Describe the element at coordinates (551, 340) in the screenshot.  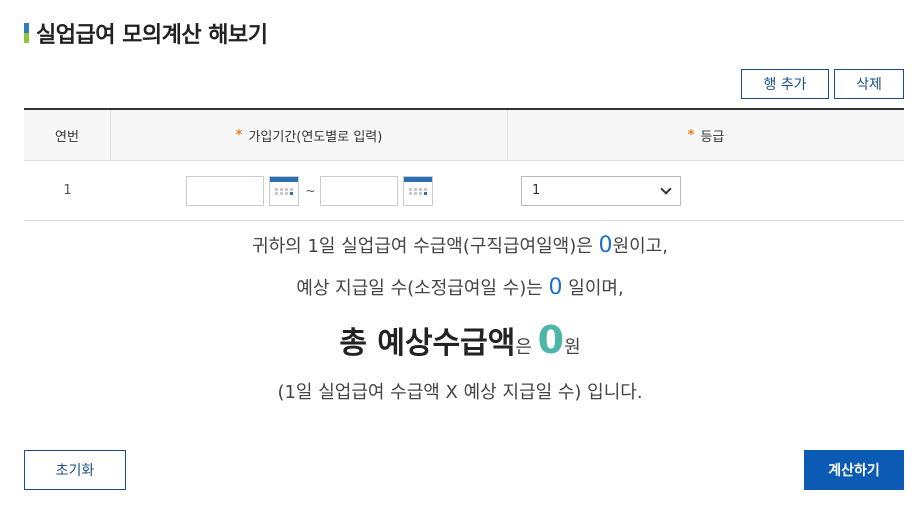
I see `total-amount-value: 0` at that location.